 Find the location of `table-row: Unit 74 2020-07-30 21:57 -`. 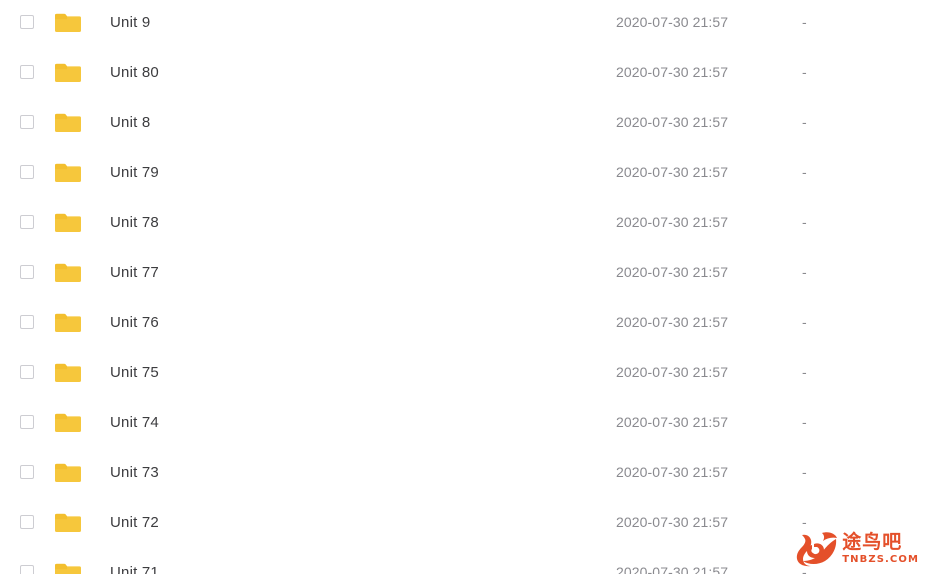

table-row: Unit 74 2020-07-30 21:57 - is located at coordinates (462, 422).